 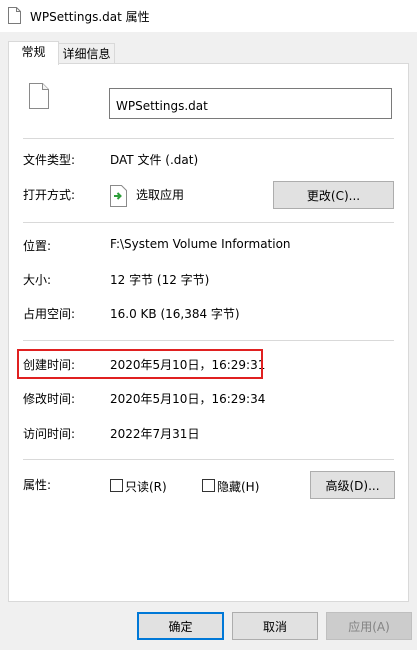 What do you see at coordinates (140, 364) in the screenshot?
I see `highlight-box` at bounding box center [140, 364].